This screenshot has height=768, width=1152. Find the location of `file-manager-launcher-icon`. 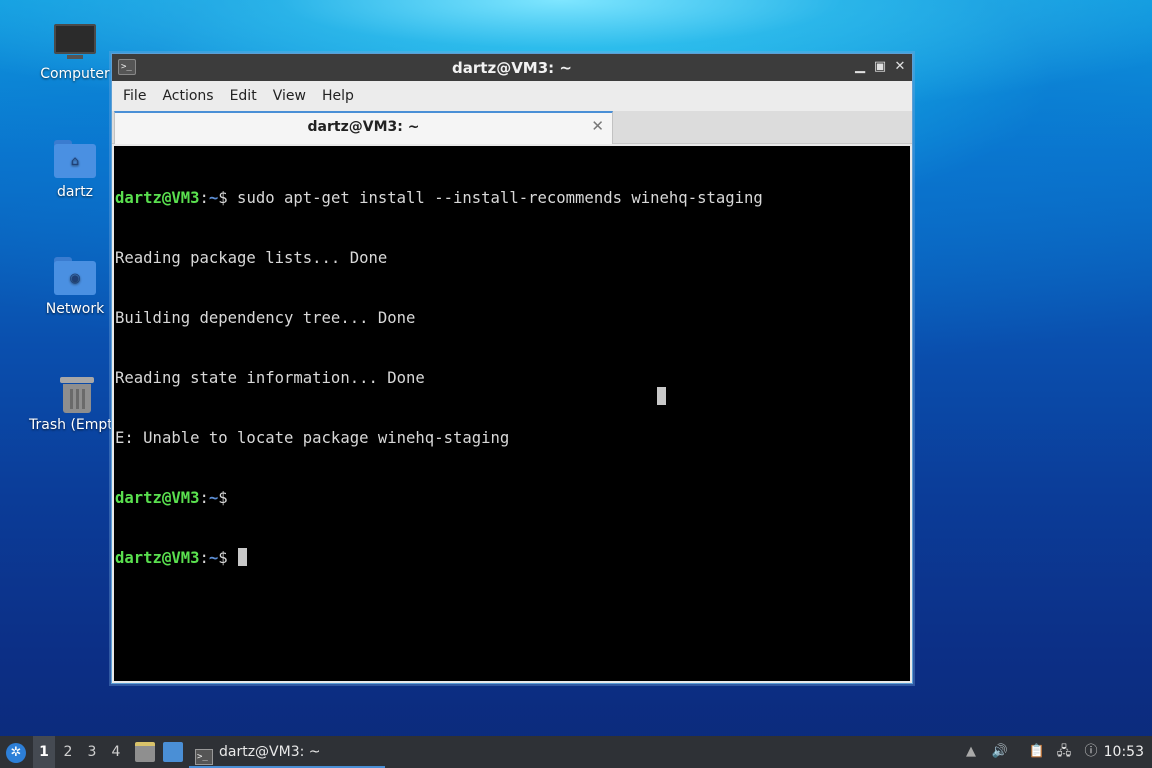

file-manager-launcher-icon is located at coordinates (145, 752).